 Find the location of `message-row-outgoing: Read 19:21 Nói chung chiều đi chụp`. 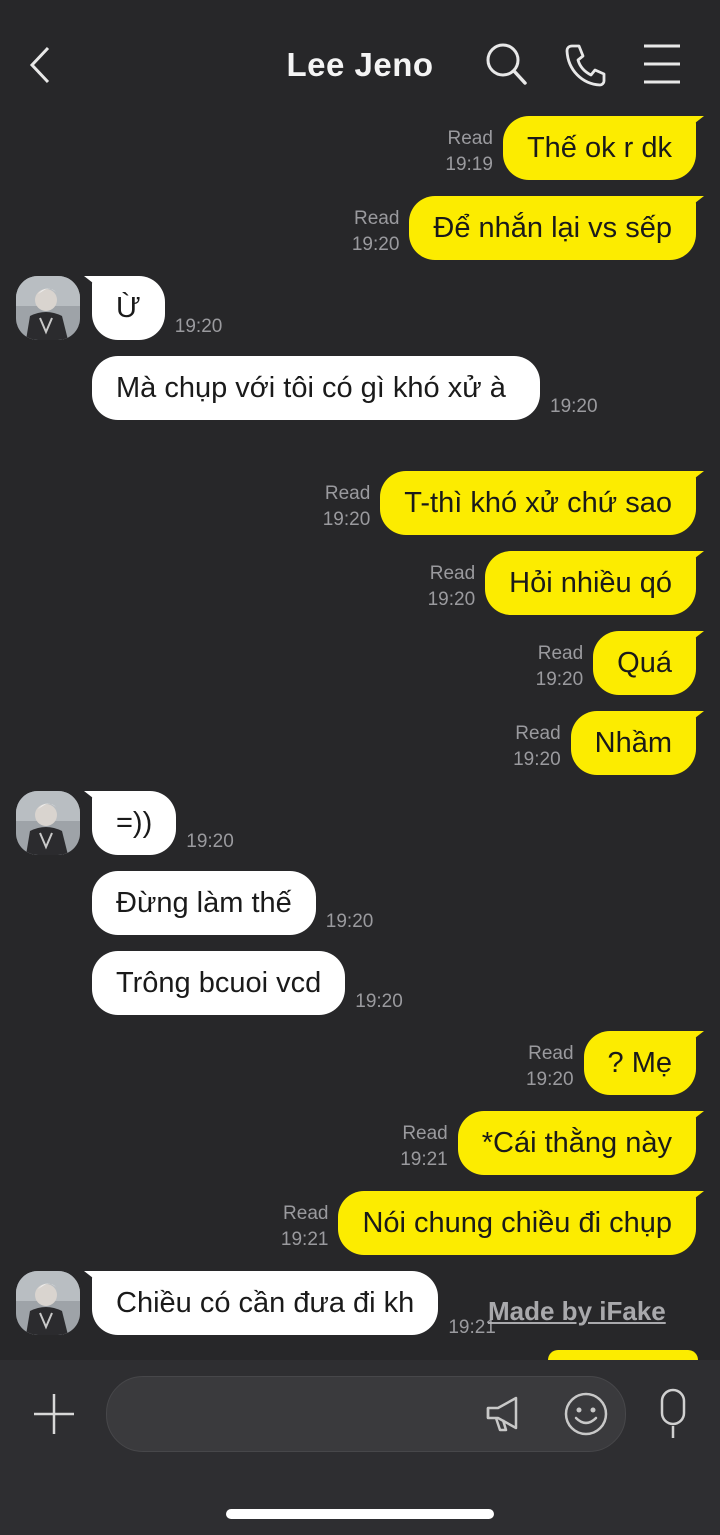

message-row-outgoing: Read 19:21 Nói chung chiều đi chụp is located at coordinates (492, 1223).